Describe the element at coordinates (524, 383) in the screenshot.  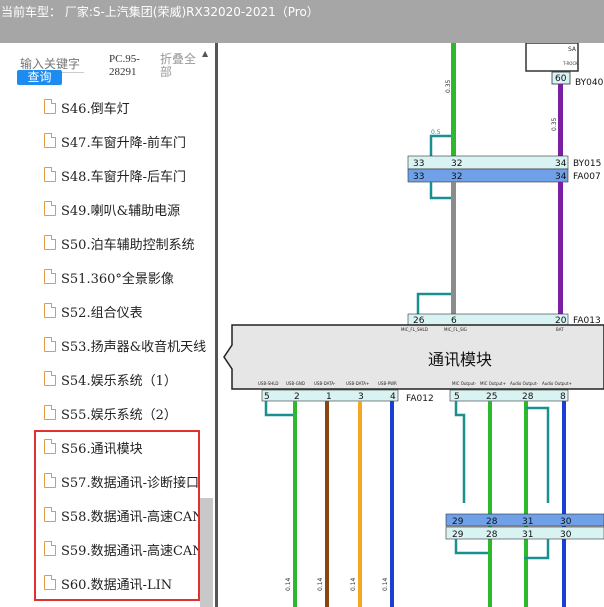
I see `module-bottom-pin: Audio Output-` at that location.